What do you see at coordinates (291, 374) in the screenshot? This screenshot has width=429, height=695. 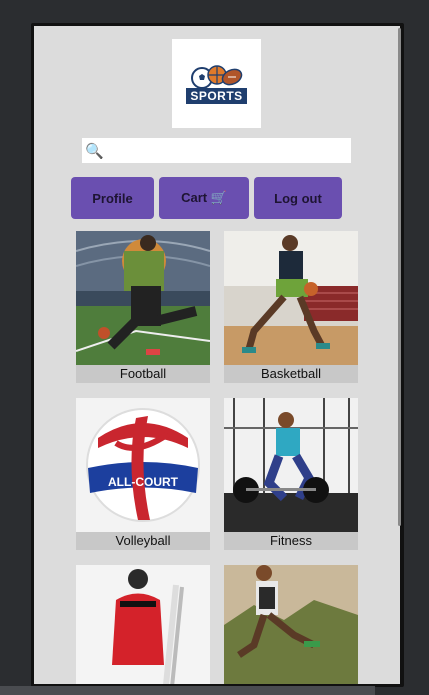 I see `category-label: Basketball` at bounding box center [291, 374].